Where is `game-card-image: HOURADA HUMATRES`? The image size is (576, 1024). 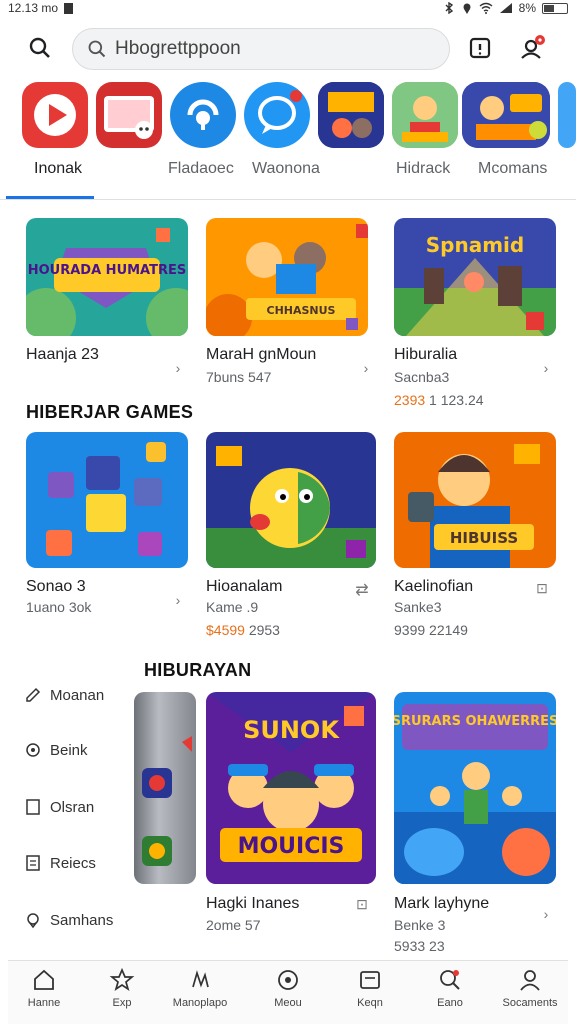 game-card-image: HOURADA HUMATRES is located at coordinates (107, 277).